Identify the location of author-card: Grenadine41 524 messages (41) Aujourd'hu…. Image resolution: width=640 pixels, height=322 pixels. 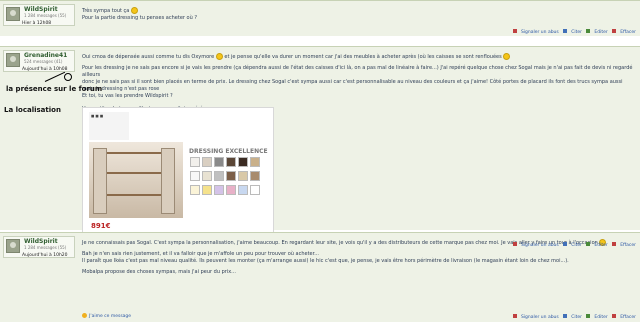
(39, 61).